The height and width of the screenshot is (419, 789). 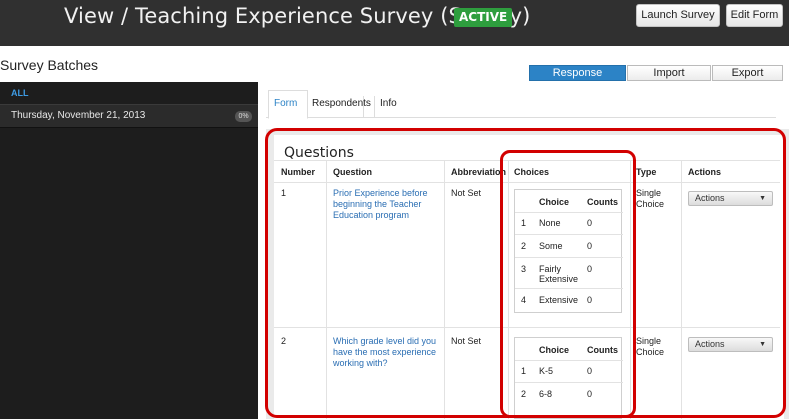 What do you see at coordinates (388, 103) in the screenshot?
I see `tab-info: Info` at bounding box center [388, 103].